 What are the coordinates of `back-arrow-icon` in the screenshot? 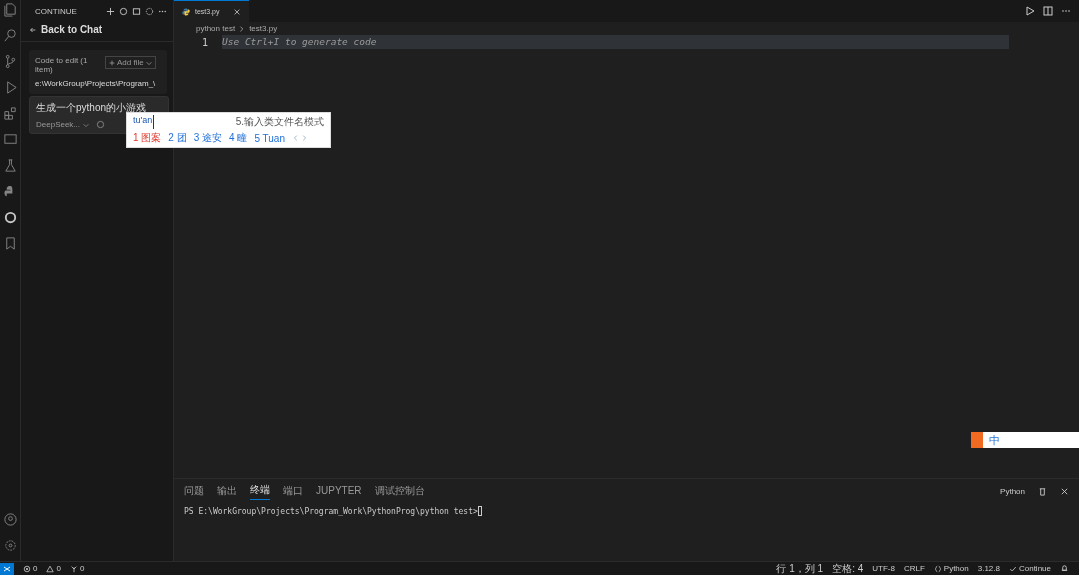 It's located at (33, 29).